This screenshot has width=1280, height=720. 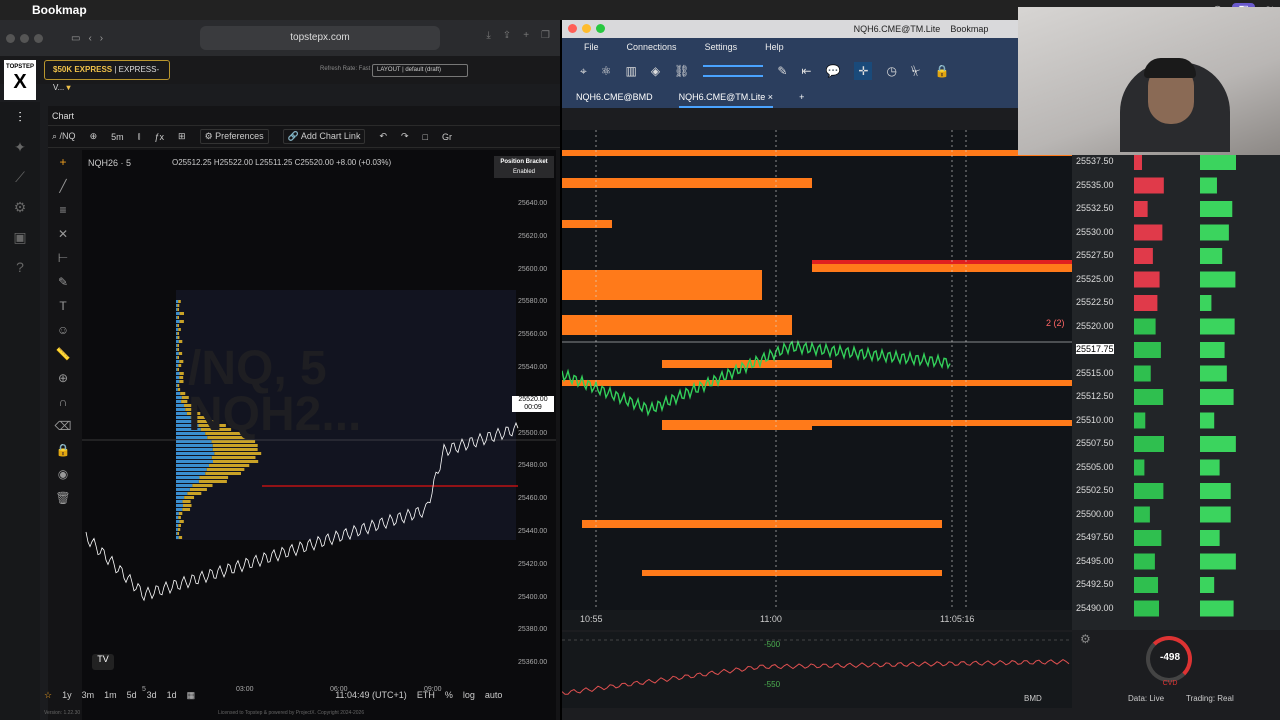 What do you see at coordinates (1095, 161) in the screenshot?
I see `ladder-price: 25537.50` at bounding box center [1095, 161].